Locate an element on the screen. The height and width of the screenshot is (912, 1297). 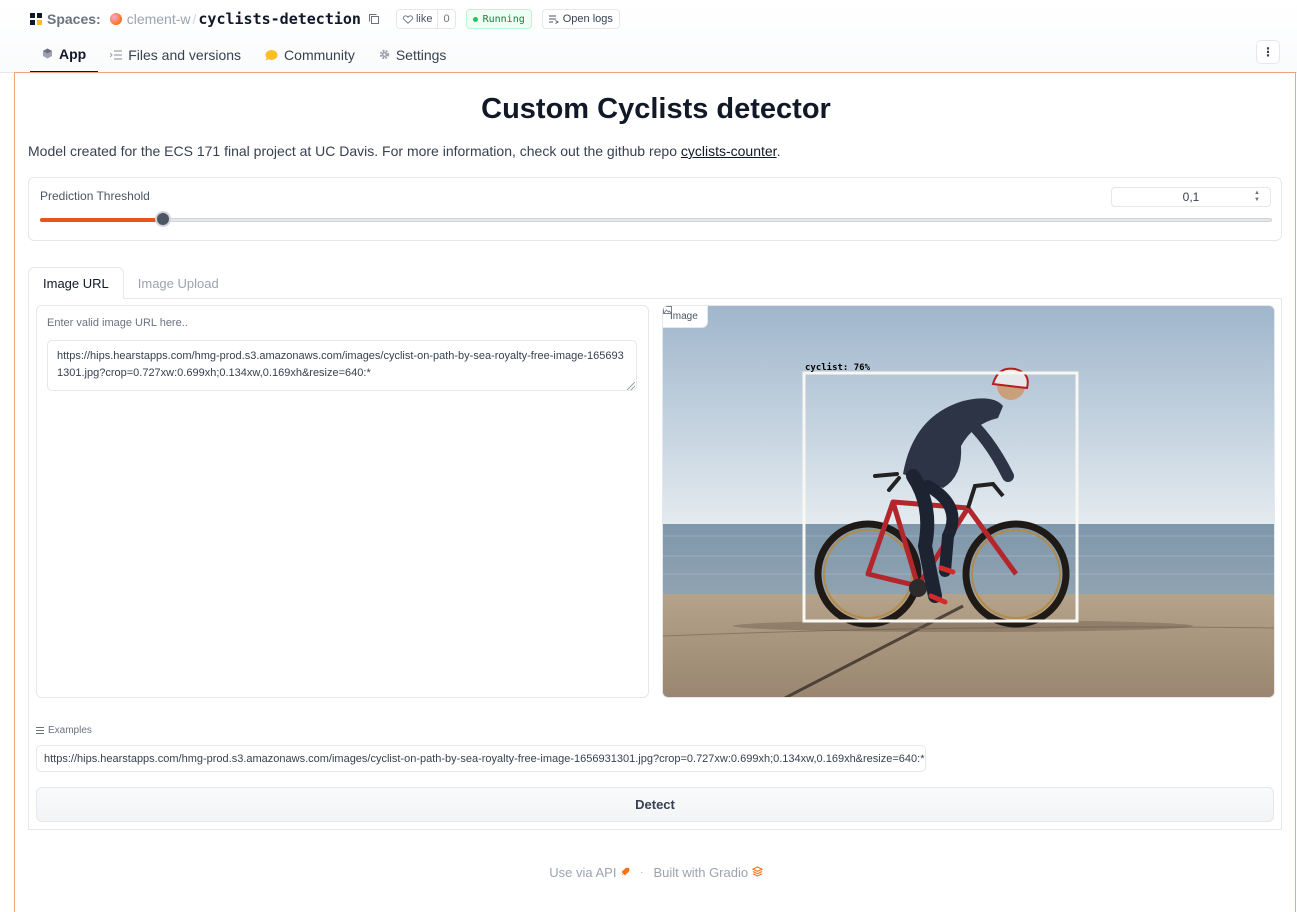
tab-app-label: App is located at coordinates (73, 53).